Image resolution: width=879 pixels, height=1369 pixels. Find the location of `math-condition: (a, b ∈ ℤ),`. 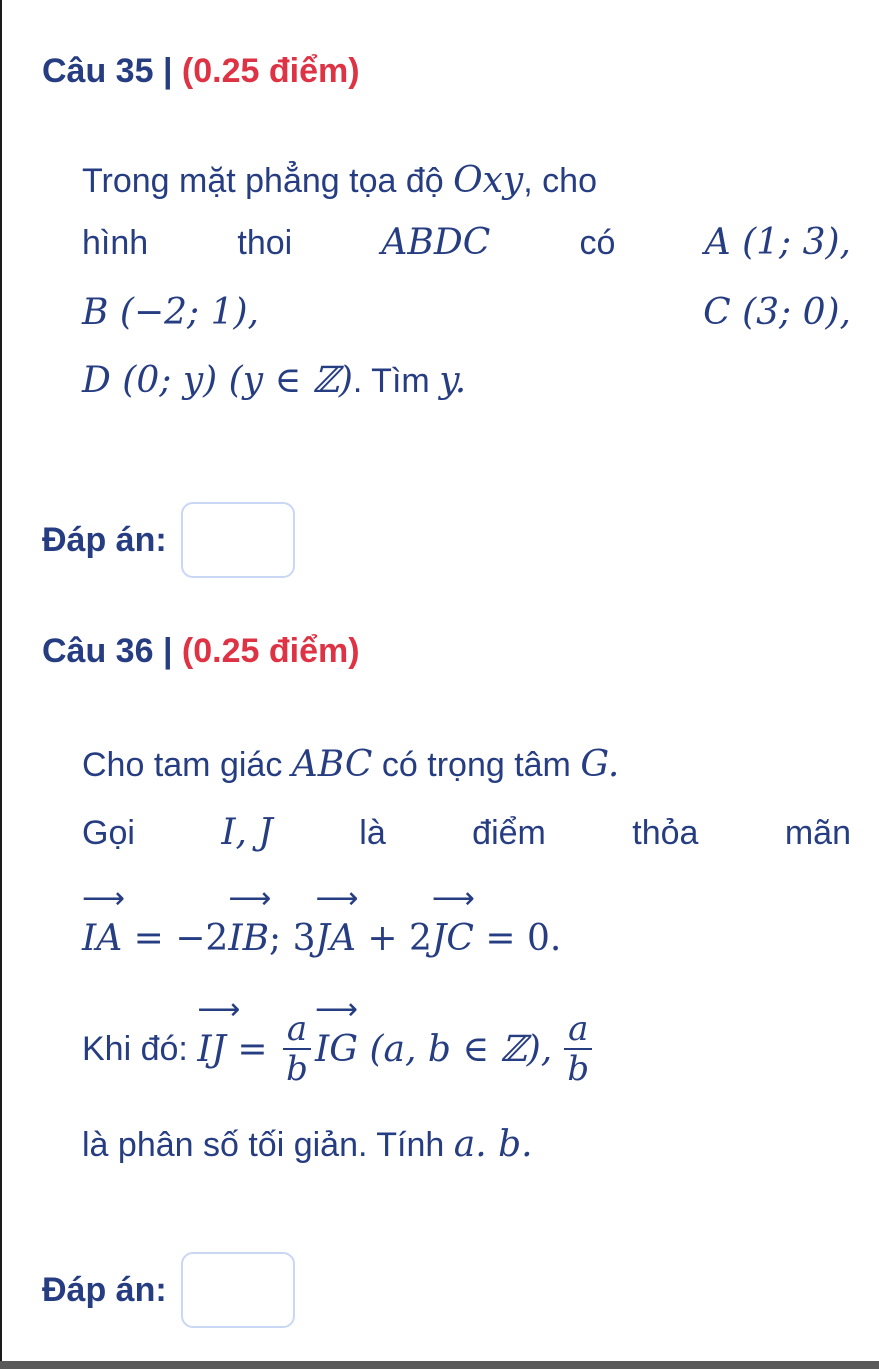

math-condition: (a, b ∈ ℤ), is located at coordinates (455, 1049).